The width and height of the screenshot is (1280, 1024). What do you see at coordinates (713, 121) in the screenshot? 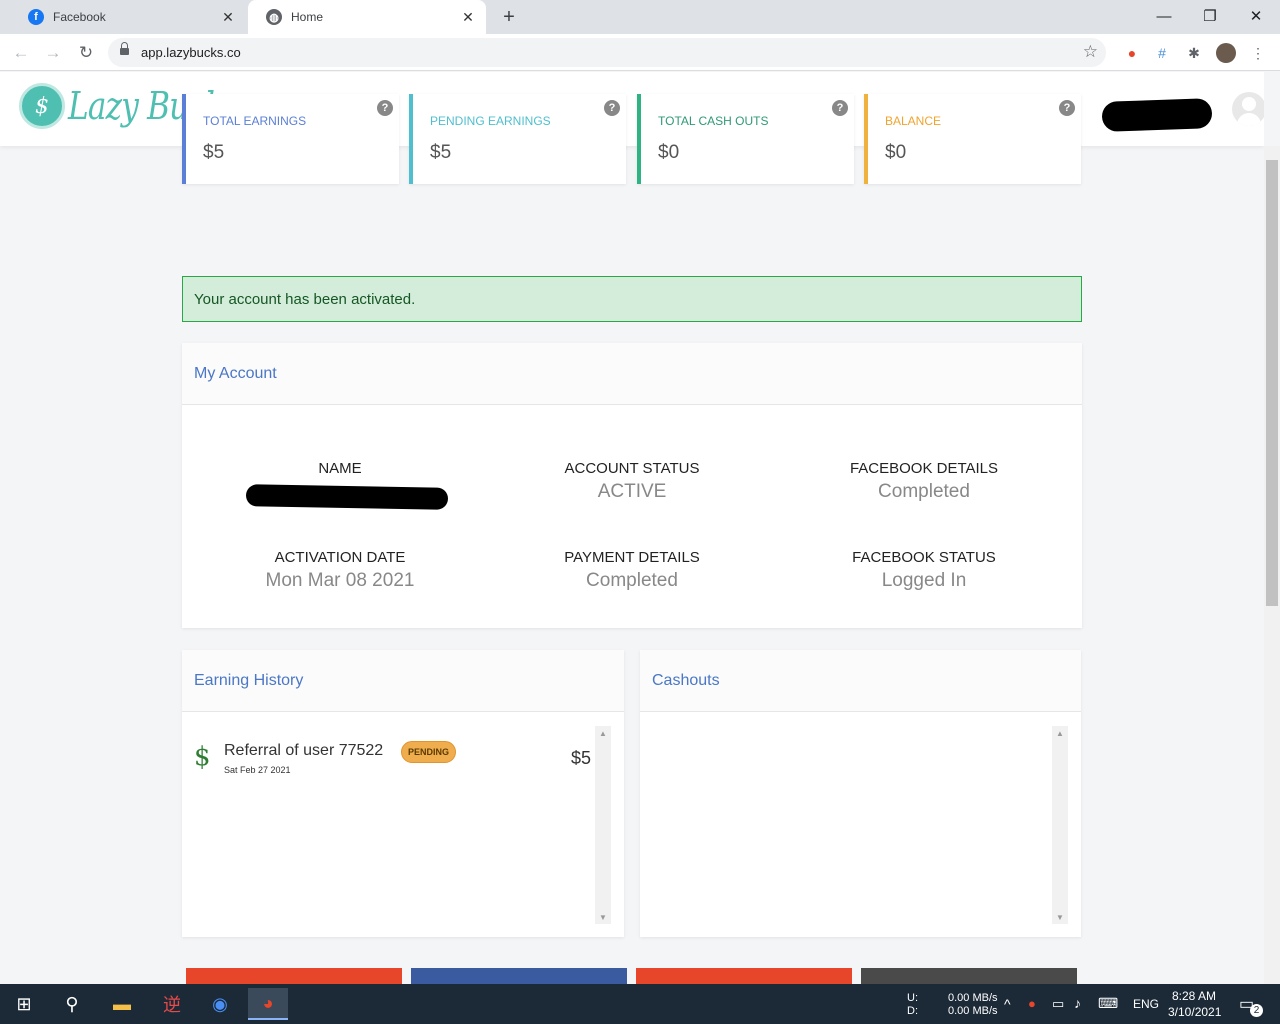
I see `stat-label: TOTAL CASH OUTS` at bounding box center [713, 121].